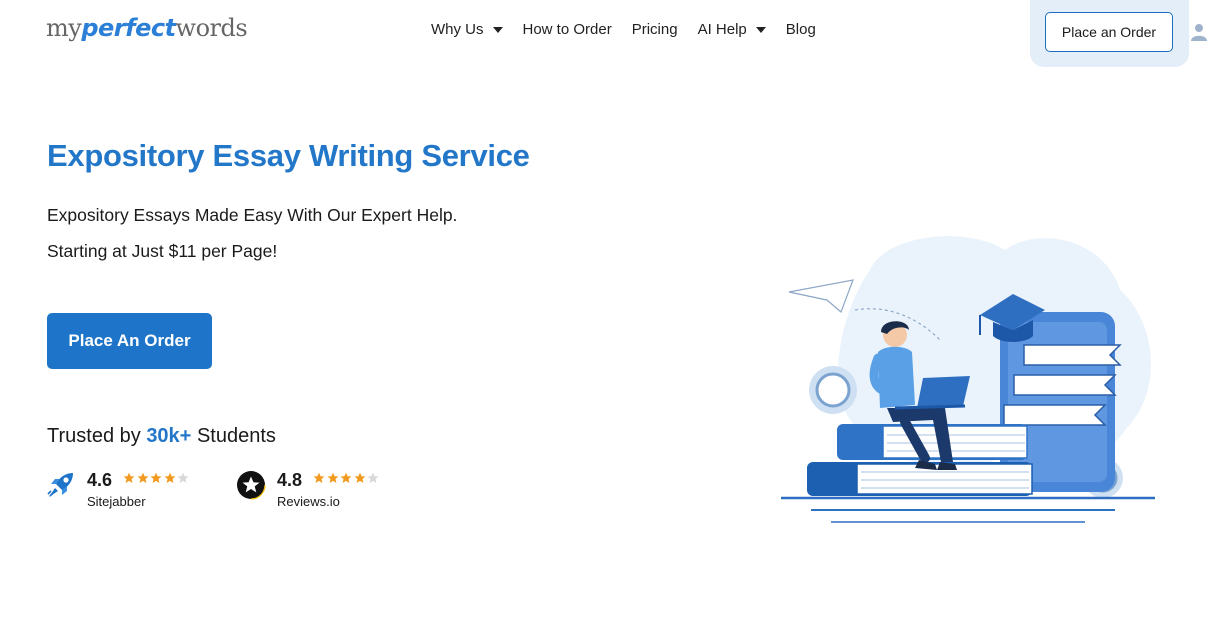 The width and height of the screenshot is (1215, 625). I want to click on trusted-count: 30k+, so click(169, 436).